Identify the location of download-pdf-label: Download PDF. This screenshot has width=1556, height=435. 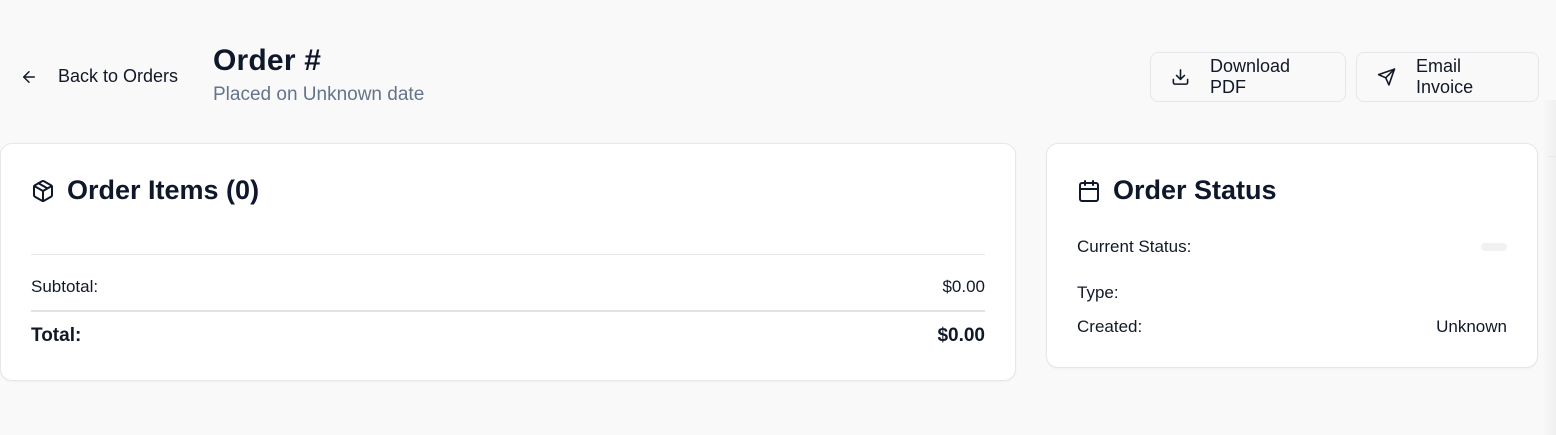
(1250, 76).